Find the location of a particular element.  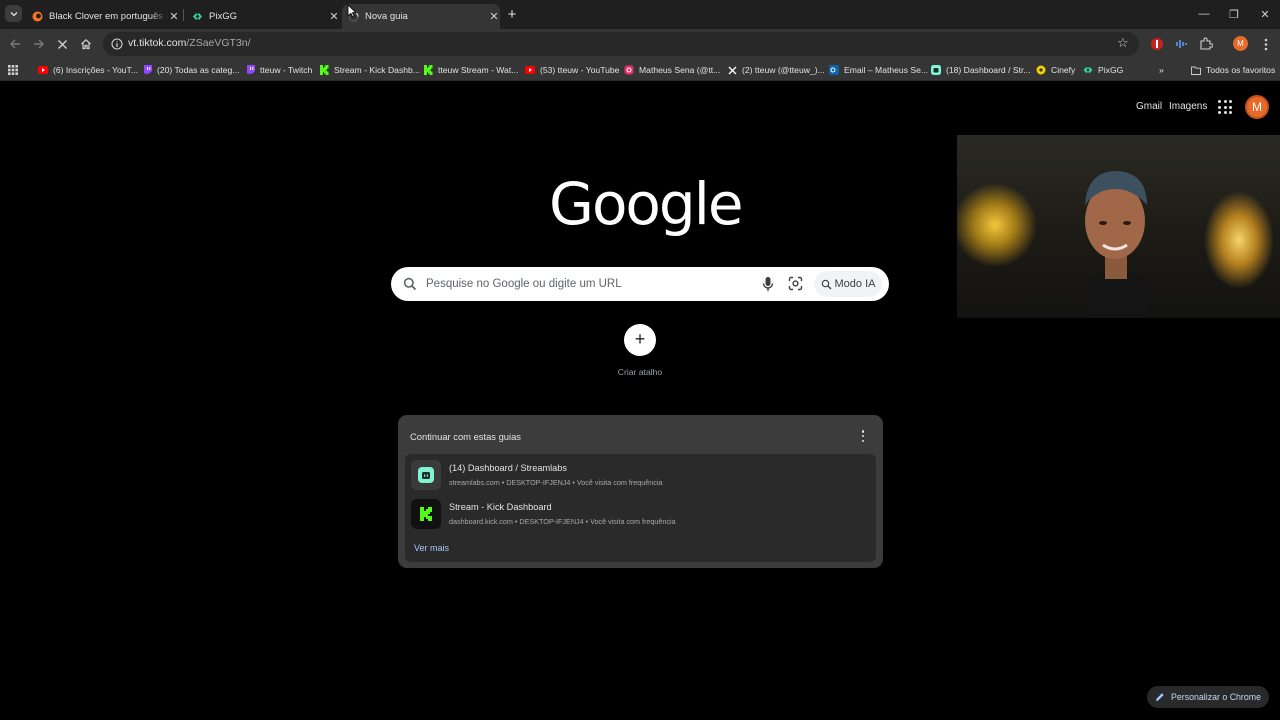

ai-mode-button: Modo IA is located at coordinates (848, 284).